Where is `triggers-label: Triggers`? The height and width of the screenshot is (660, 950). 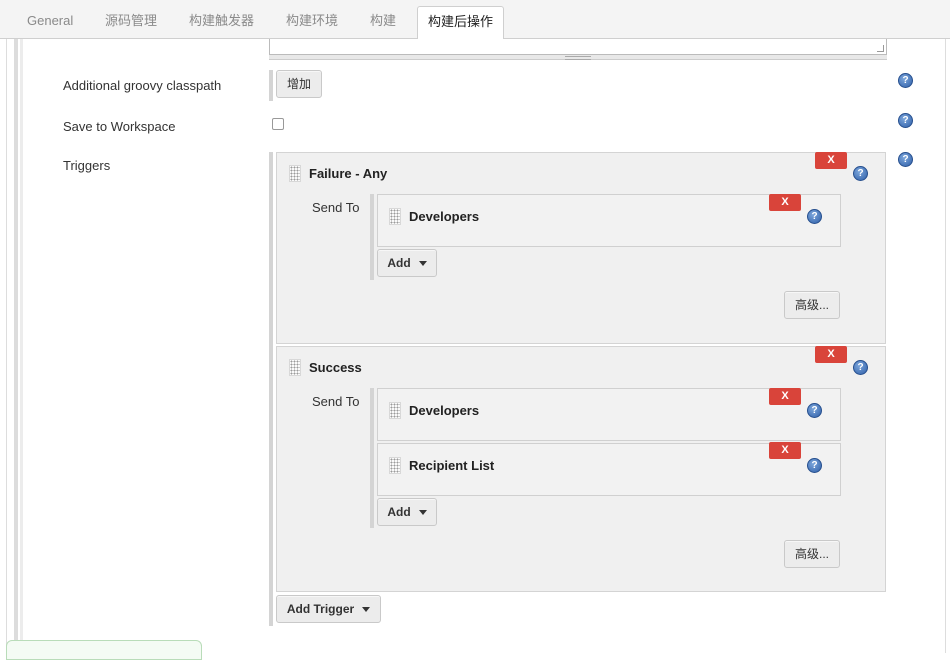
triggers-label: Triggers is located at coordinates (87, 165).